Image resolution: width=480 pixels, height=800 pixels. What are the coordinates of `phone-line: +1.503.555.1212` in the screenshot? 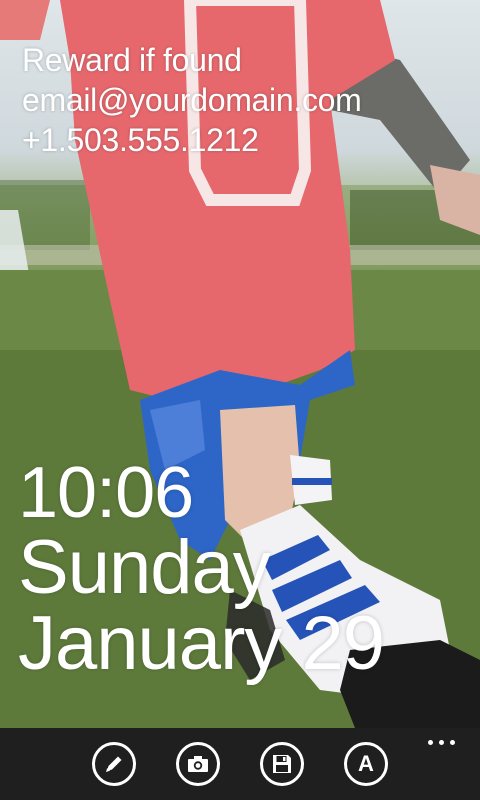 It's located at (140, 140).